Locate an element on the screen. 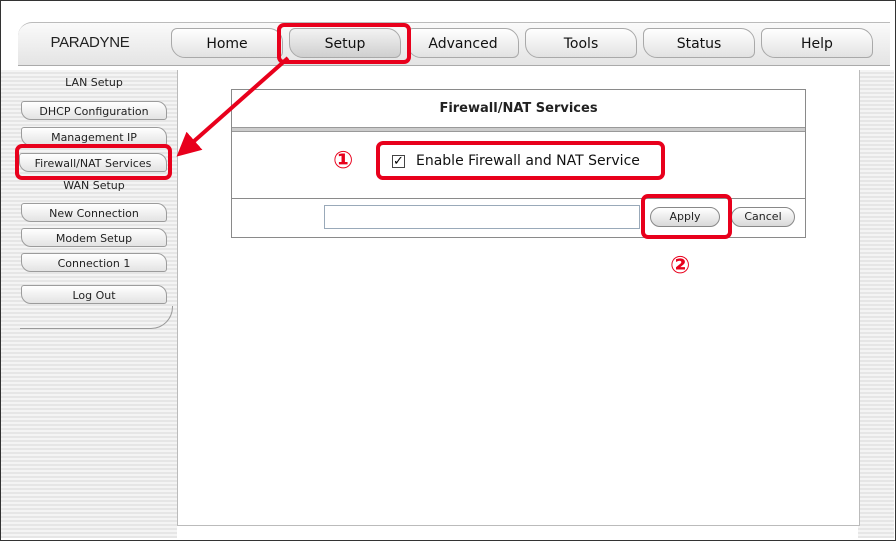 The height and width of the screenshot is (541, 896). step-1-marker: ① is located at coordinates (343, 160).